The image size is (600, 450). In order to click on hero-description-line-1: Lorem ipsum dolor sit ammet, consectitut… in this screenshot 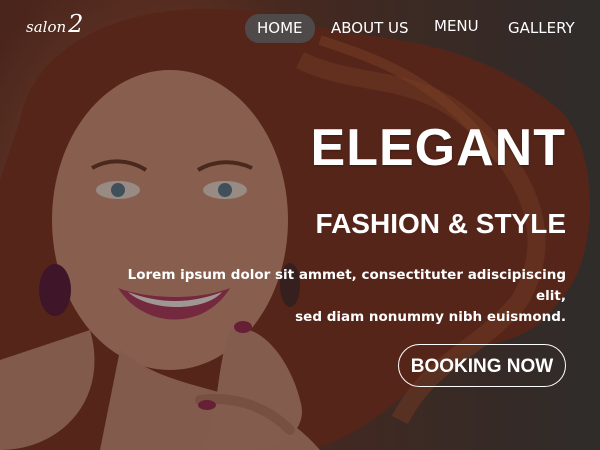, I will do `click(346, 285)`.